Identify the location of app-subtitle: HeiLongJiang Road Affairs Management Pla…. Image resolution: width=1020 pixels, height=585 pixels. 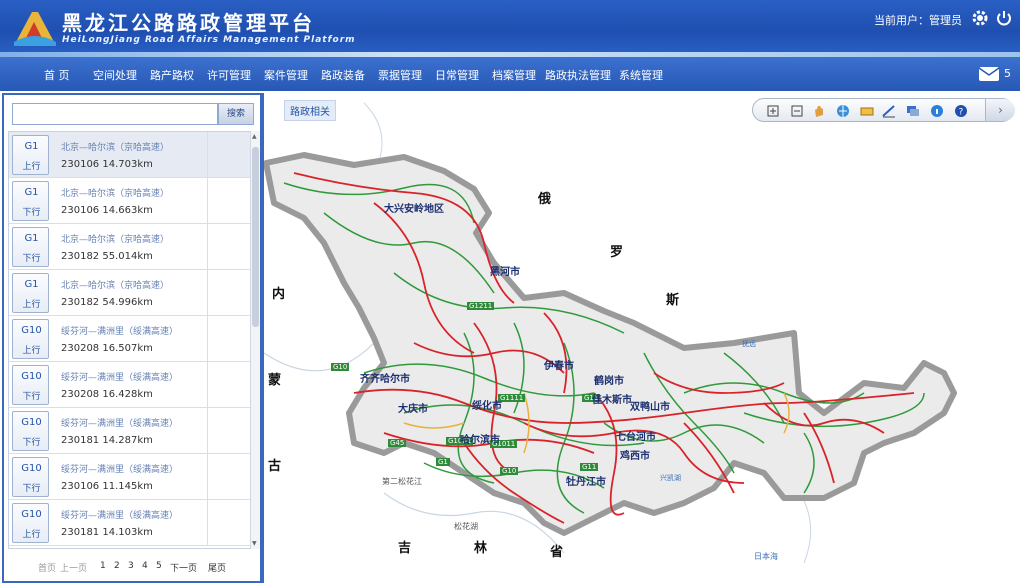
(209, 40).